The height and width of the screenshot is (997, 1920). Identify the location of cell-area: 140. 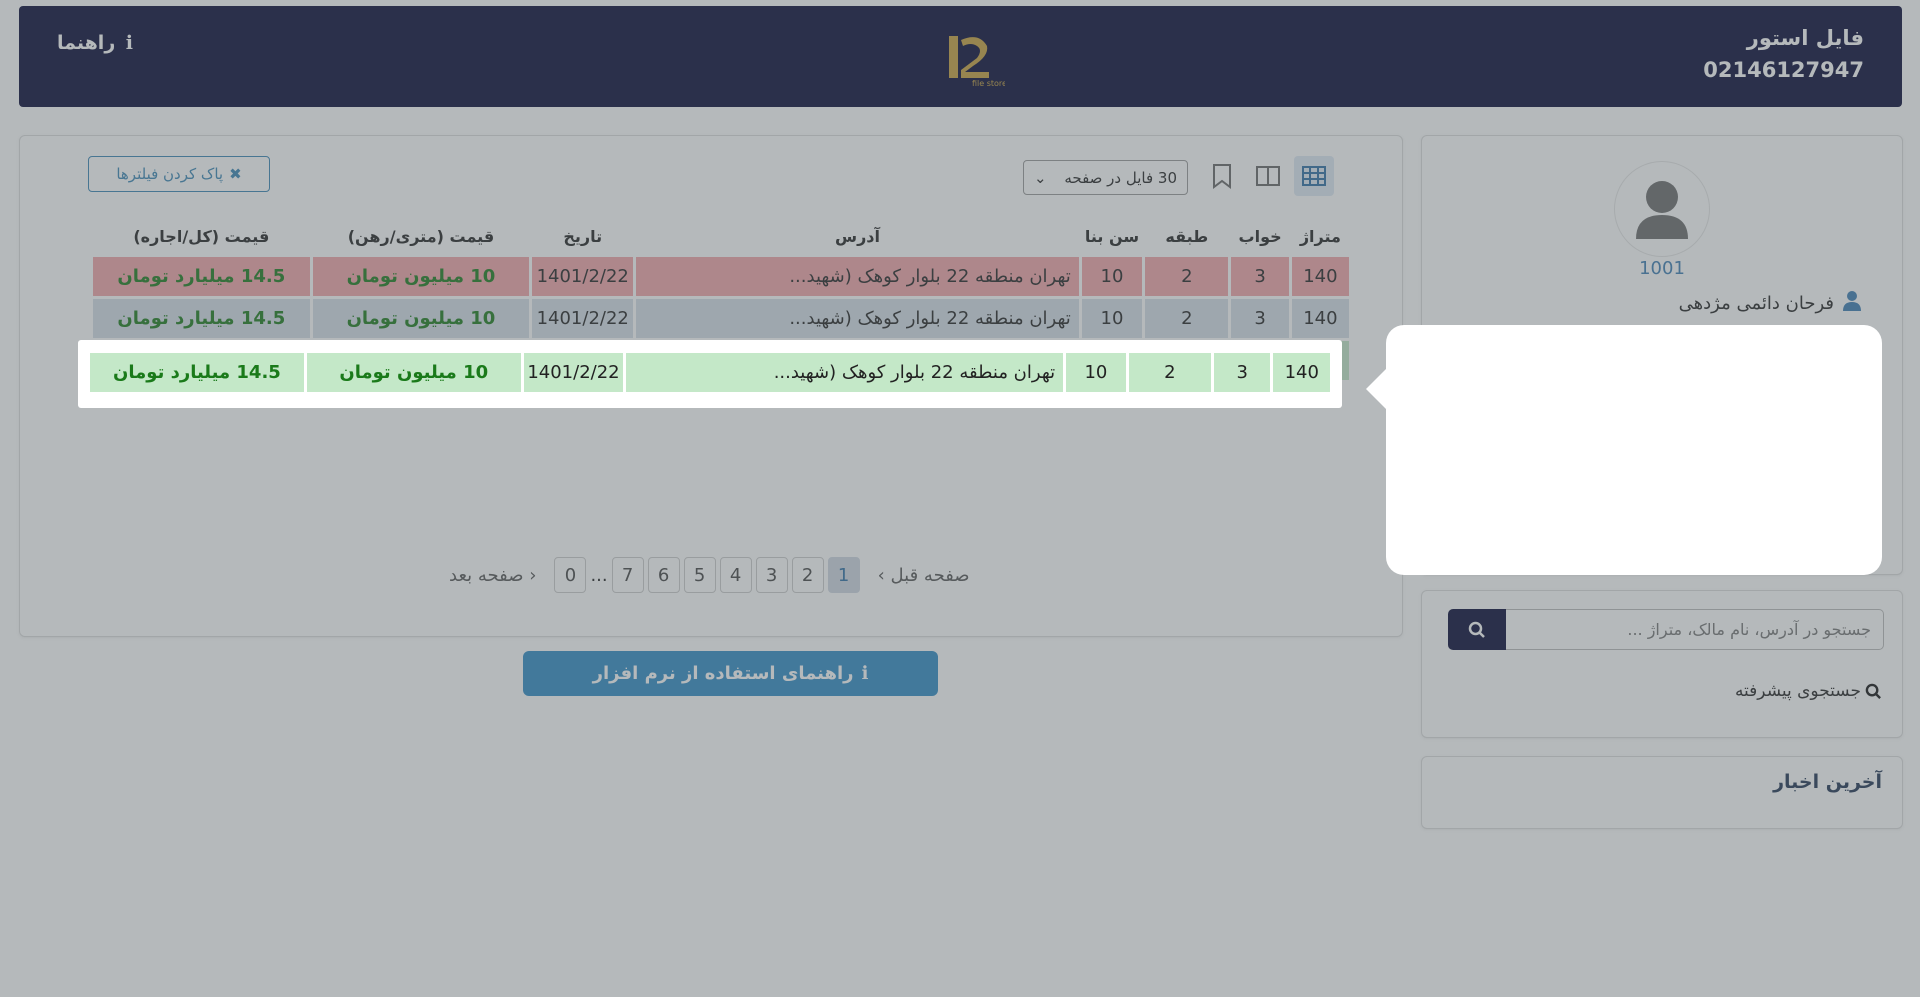
(1301, 372).